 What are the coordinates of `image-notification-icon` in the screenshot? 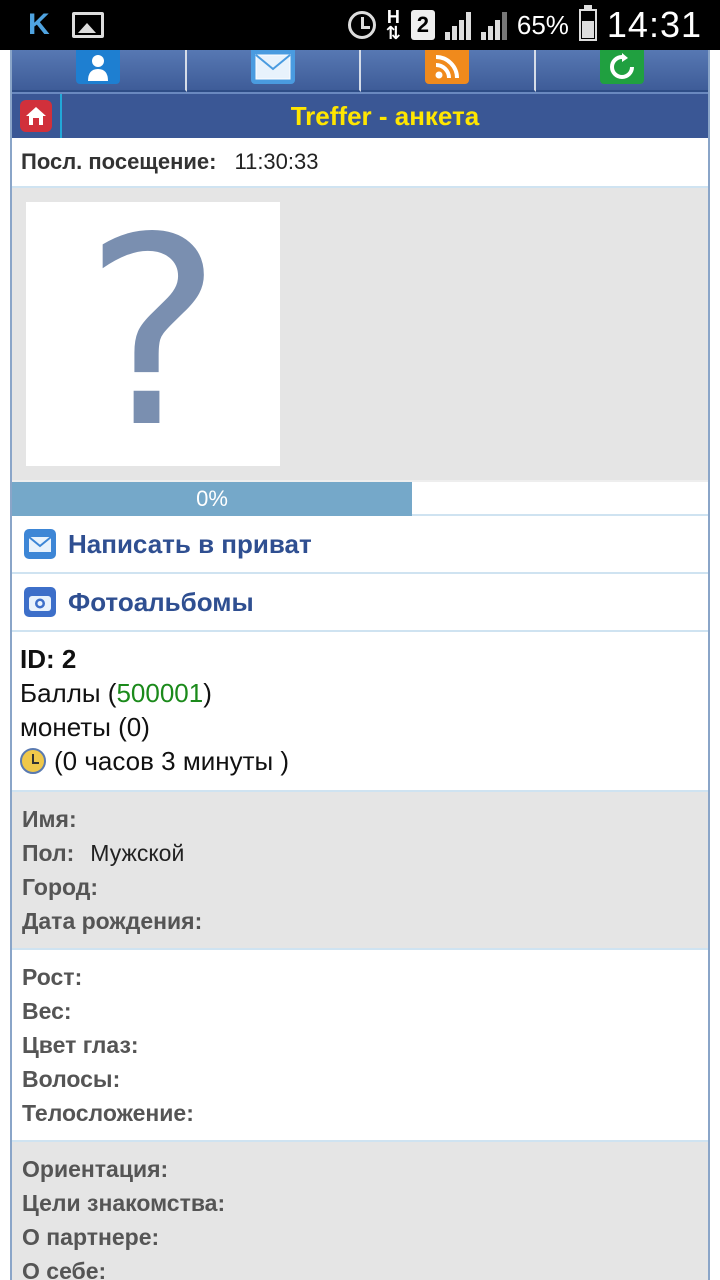 It's located at (87, 25).